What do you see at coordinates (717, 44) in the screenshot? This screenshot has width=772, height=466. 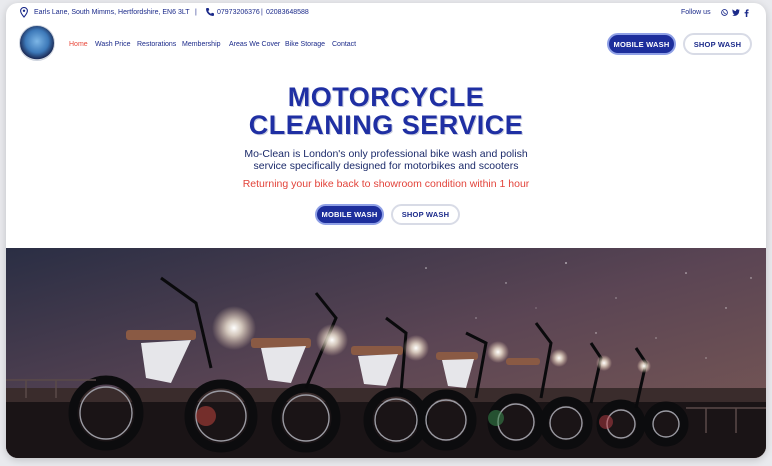 I see `nav-shop-wash-button: SHOP WASH` at bounding box center [717, 44].